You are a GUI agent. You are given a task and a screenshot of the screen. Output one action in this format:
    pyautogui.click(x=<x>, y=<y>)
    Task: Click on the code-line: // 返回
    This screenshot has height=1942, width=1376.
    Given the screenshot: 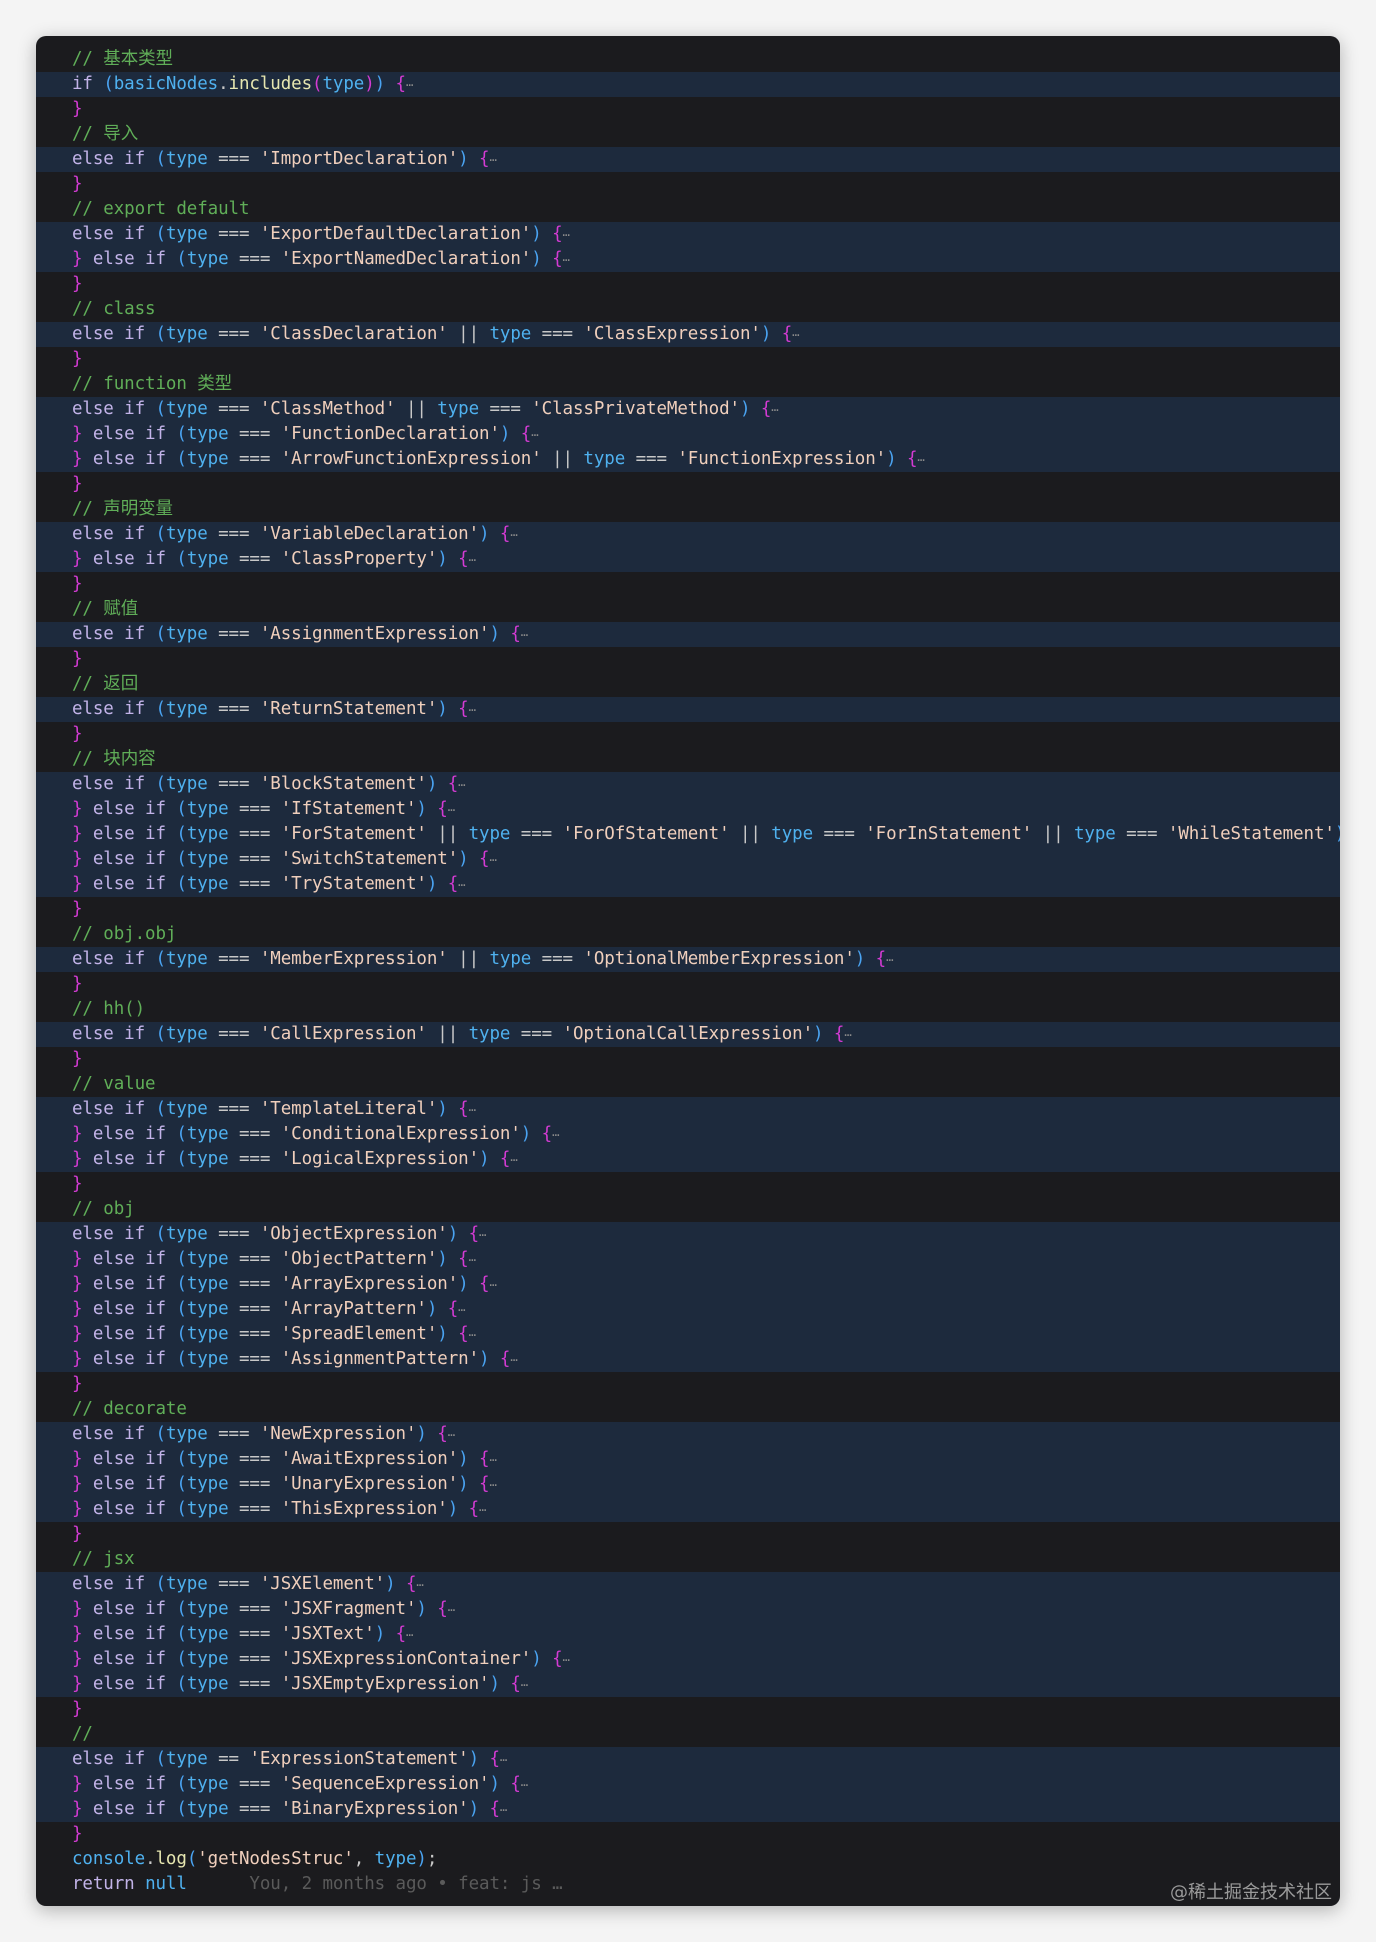 What is the action you would take?
    pyautogui.click(x=688, y=684)
    